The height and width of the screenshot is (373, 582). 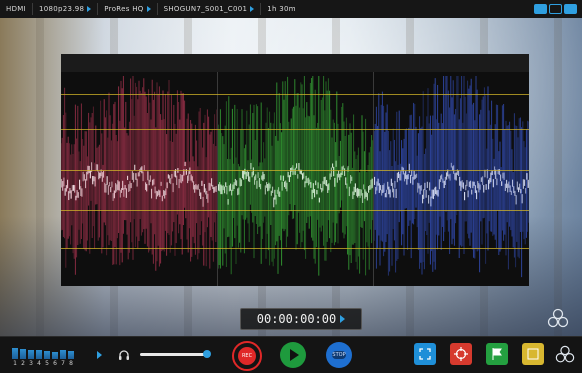 What do you see at coordinates (207, 354) in the screenshot?
I see `slider-handle` at bounding box center [207, 354].